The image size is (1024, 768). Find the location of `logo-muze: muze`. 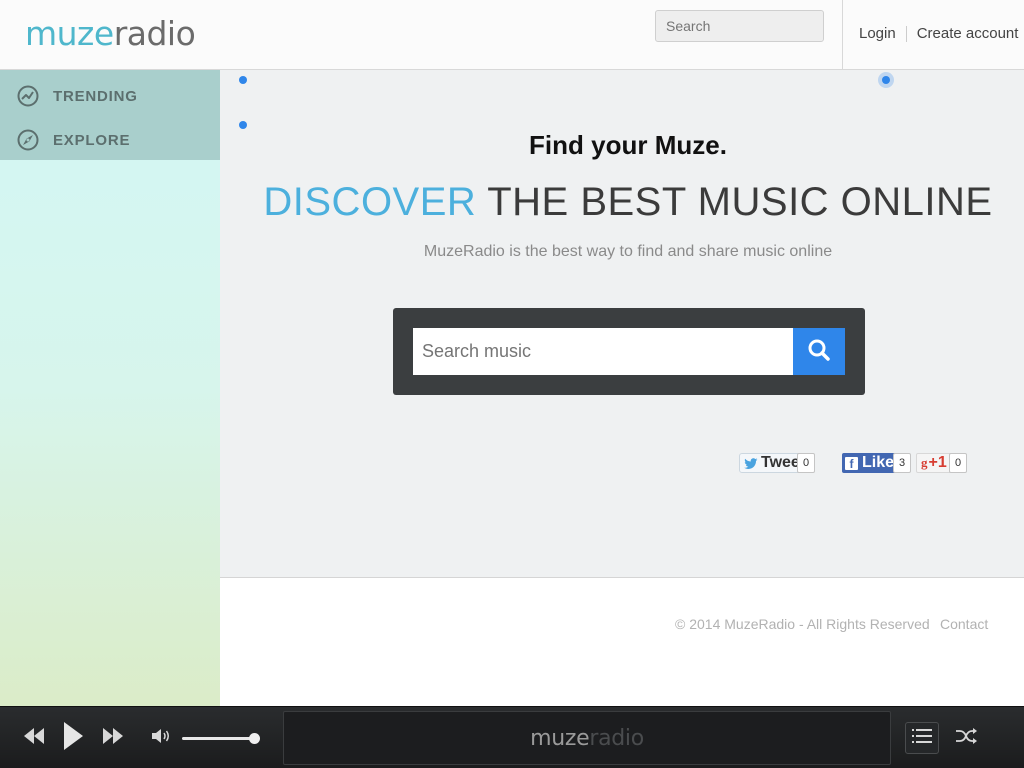

logo-muze: muze is located at coordinates (69, 33).